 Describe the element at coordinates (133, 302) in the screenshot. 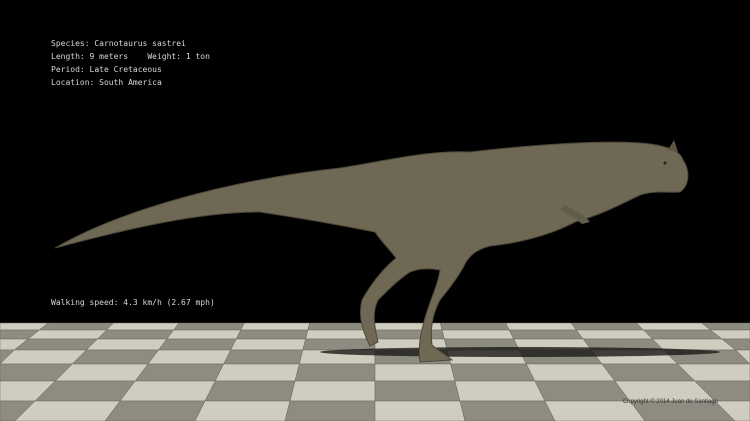

I see `walking-speed-label: Walking speed: 4.3 km/h (2.67 mph)` at that location.